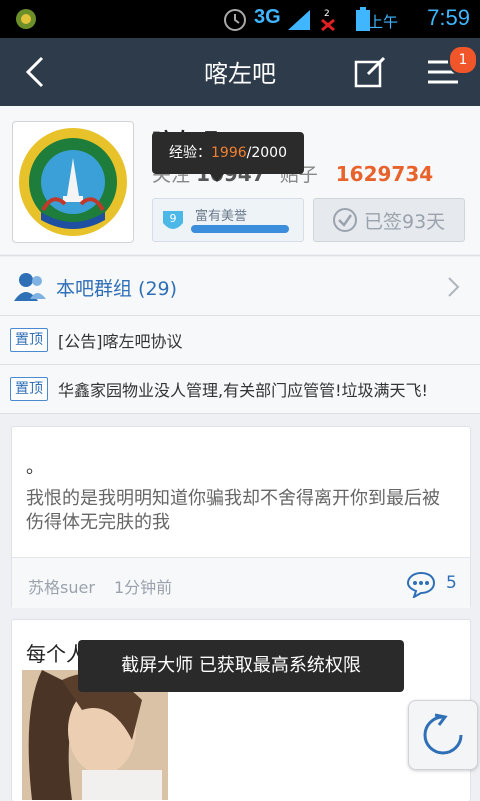  I want to click on refresh-button, so click(443, 735).